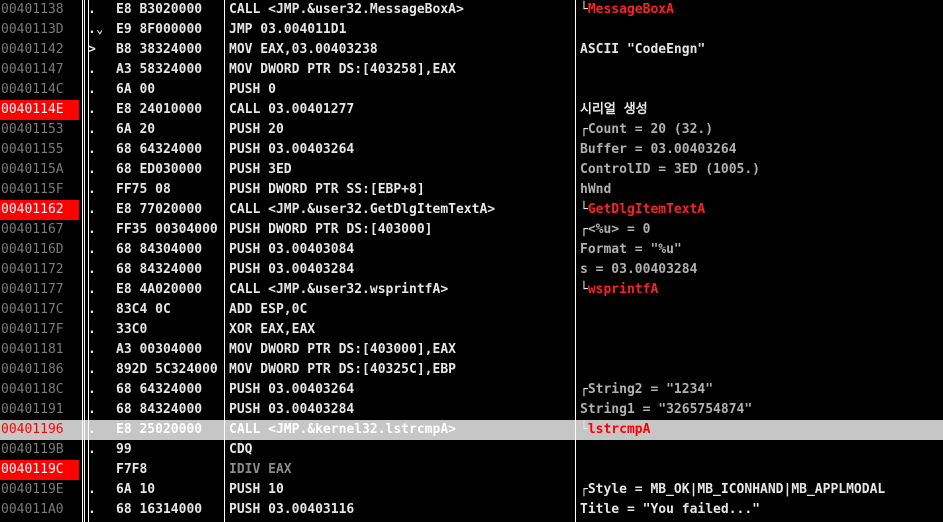 This screenshot has width=943, height=522. I want to click on comment-cell: String1 = "3265754874", so click(761, 410).